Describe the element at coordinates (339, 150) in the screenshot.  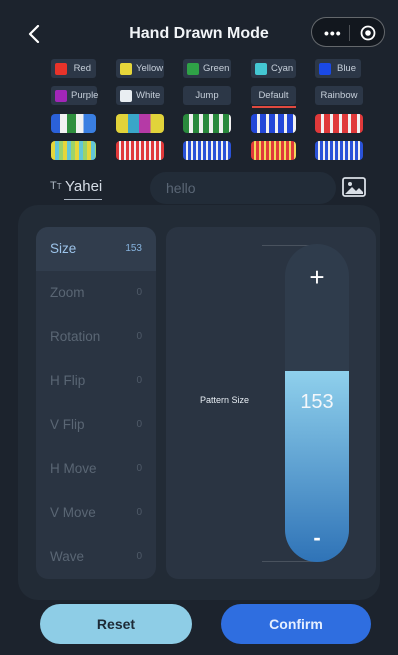
I see `pattern-10-button` at that location.